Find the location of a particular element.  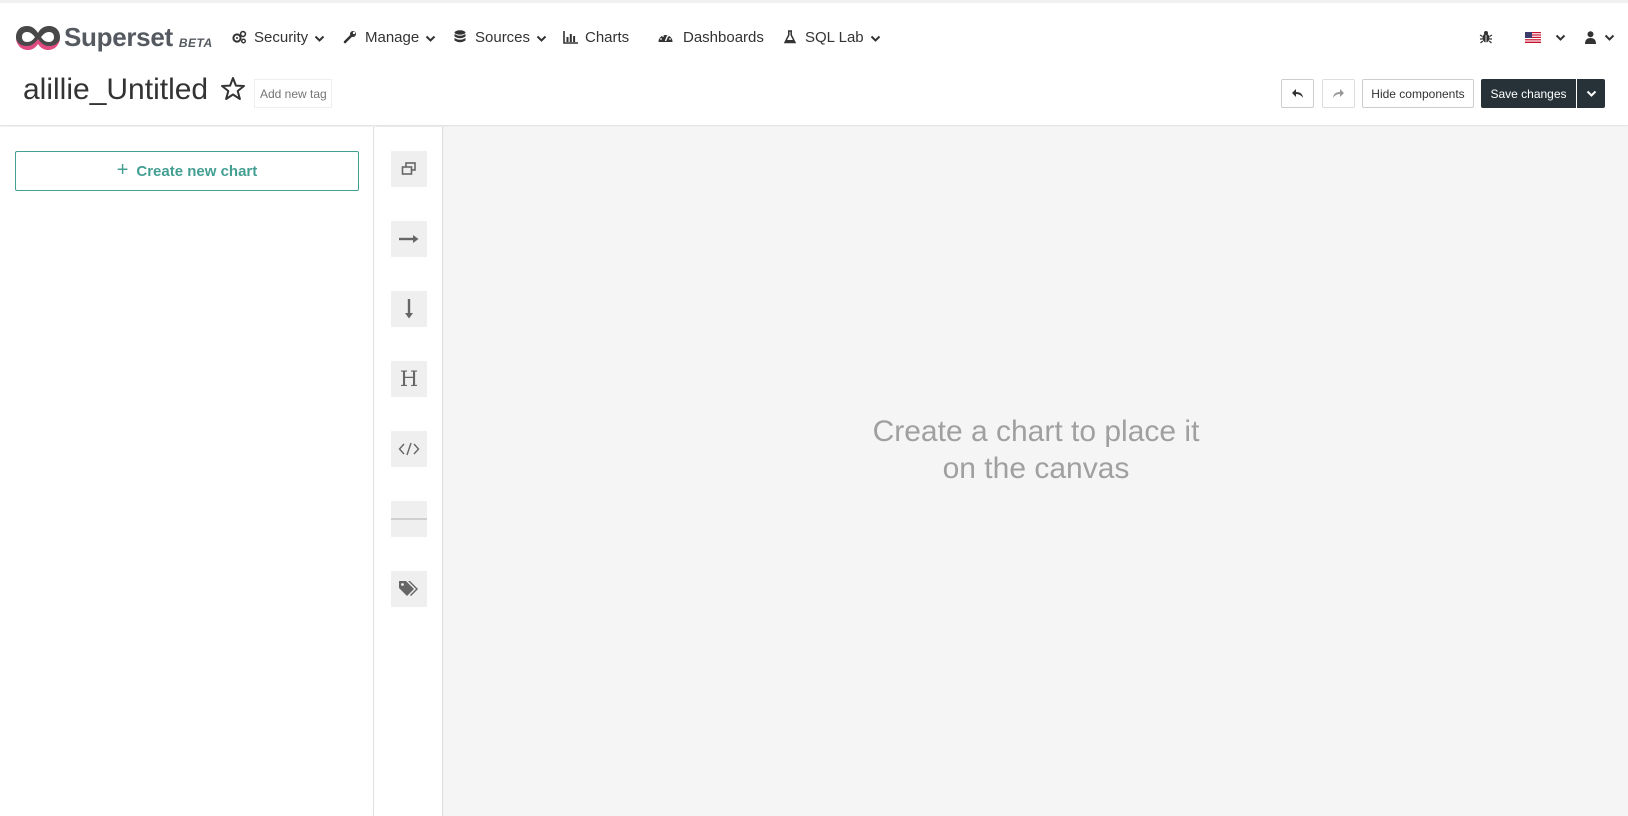

nav-sources-label: Sources is located at coordinates (503, 37).